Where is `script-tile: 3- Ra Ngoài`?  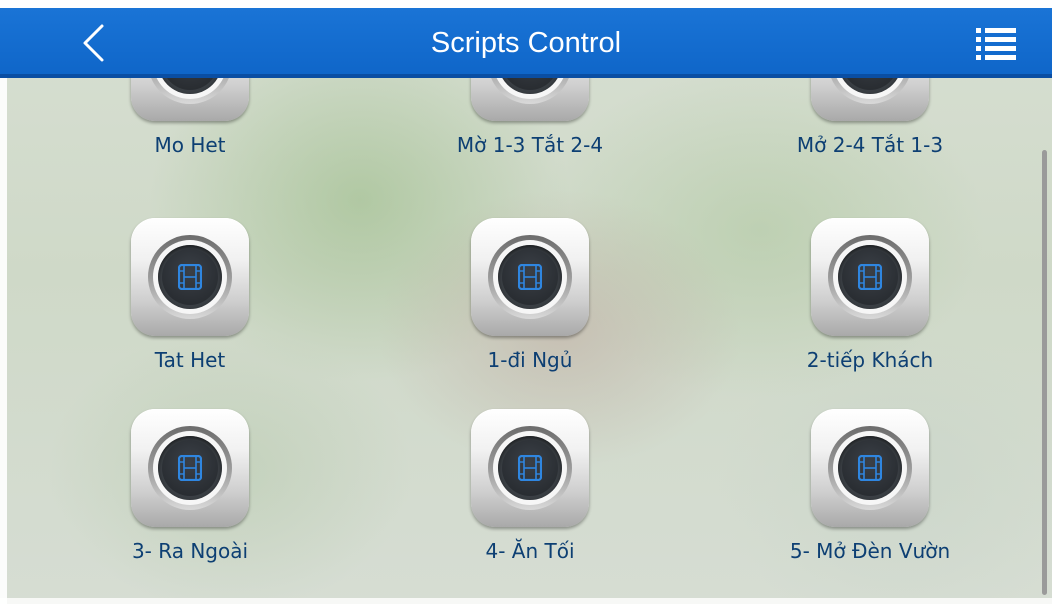 script-tile: 3- Ra Ngoài is located at coordinates (190, 486).